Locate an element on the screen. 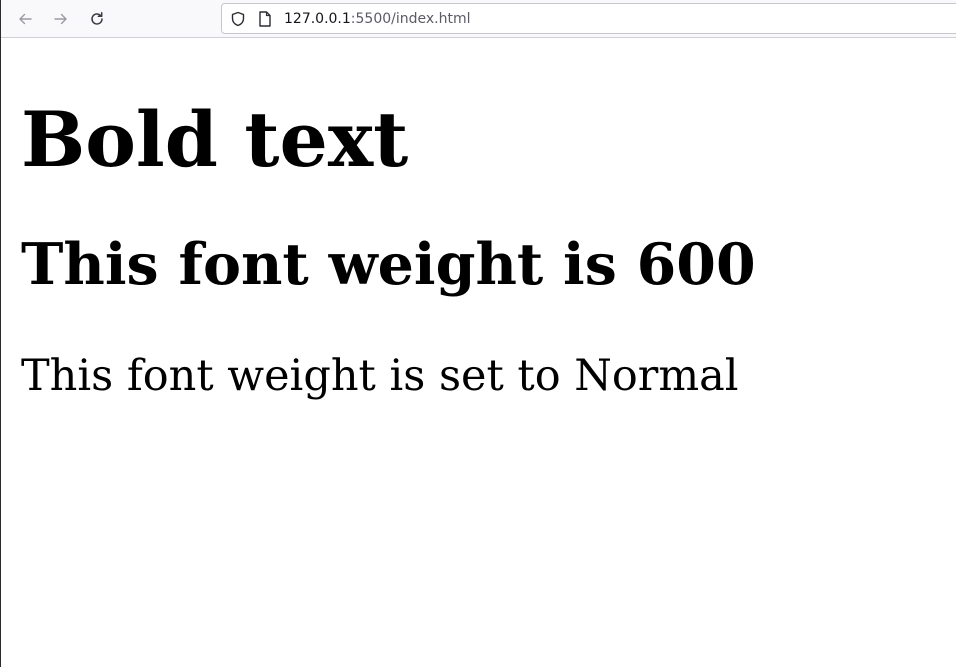 This screenshot has height=667, width=956. url-host: 127.0.0.1 is located at coordinates (317, 19).